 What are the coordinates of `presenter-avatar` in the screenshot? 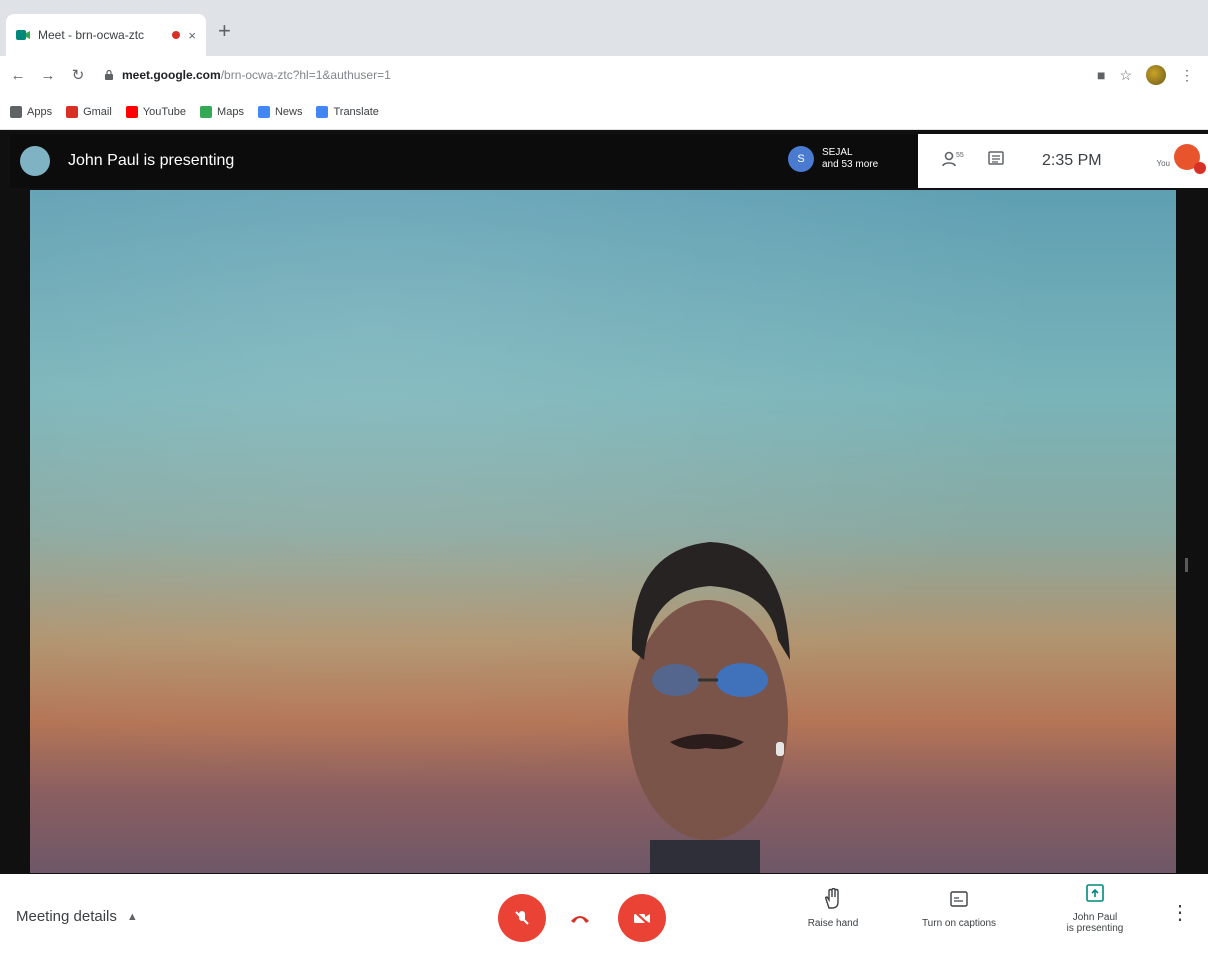 It's located at (35, 161).